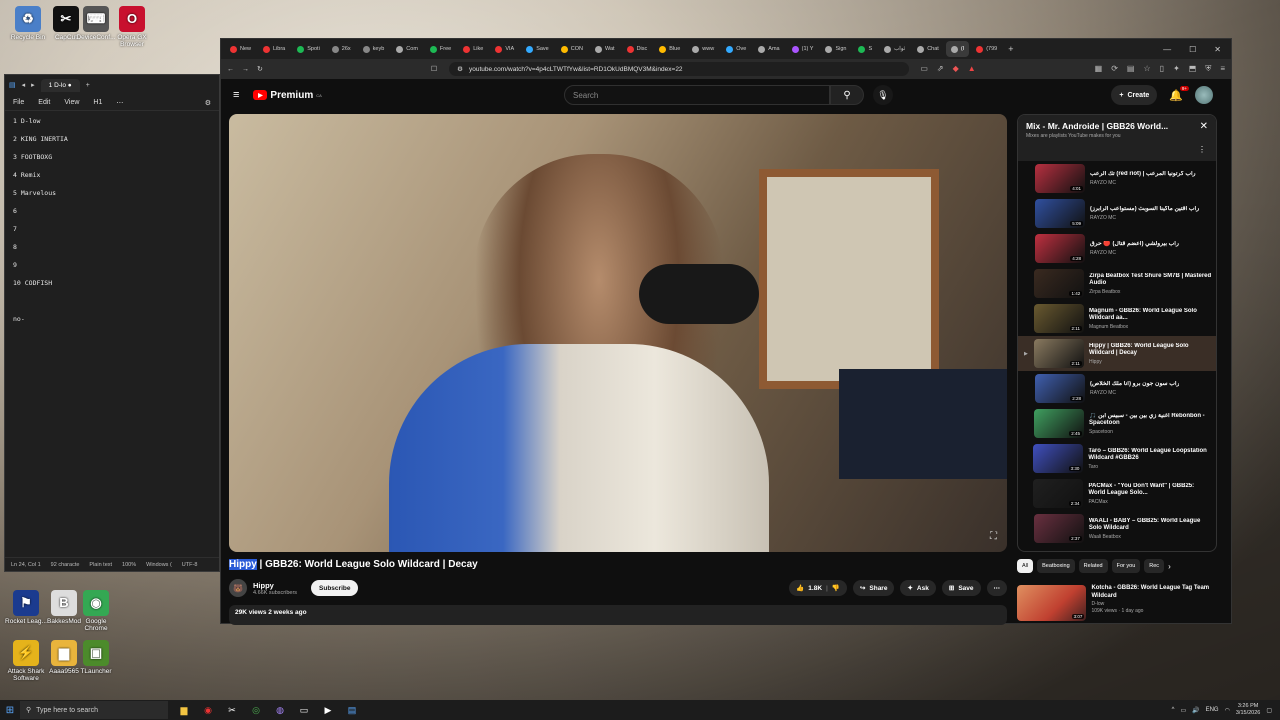 Image resolution: width=1280 pixels, height=720 pixels. Describe the element at coordinates (972, 69) in the screenshot. I see `extension-icon-2: ▲` at that location.